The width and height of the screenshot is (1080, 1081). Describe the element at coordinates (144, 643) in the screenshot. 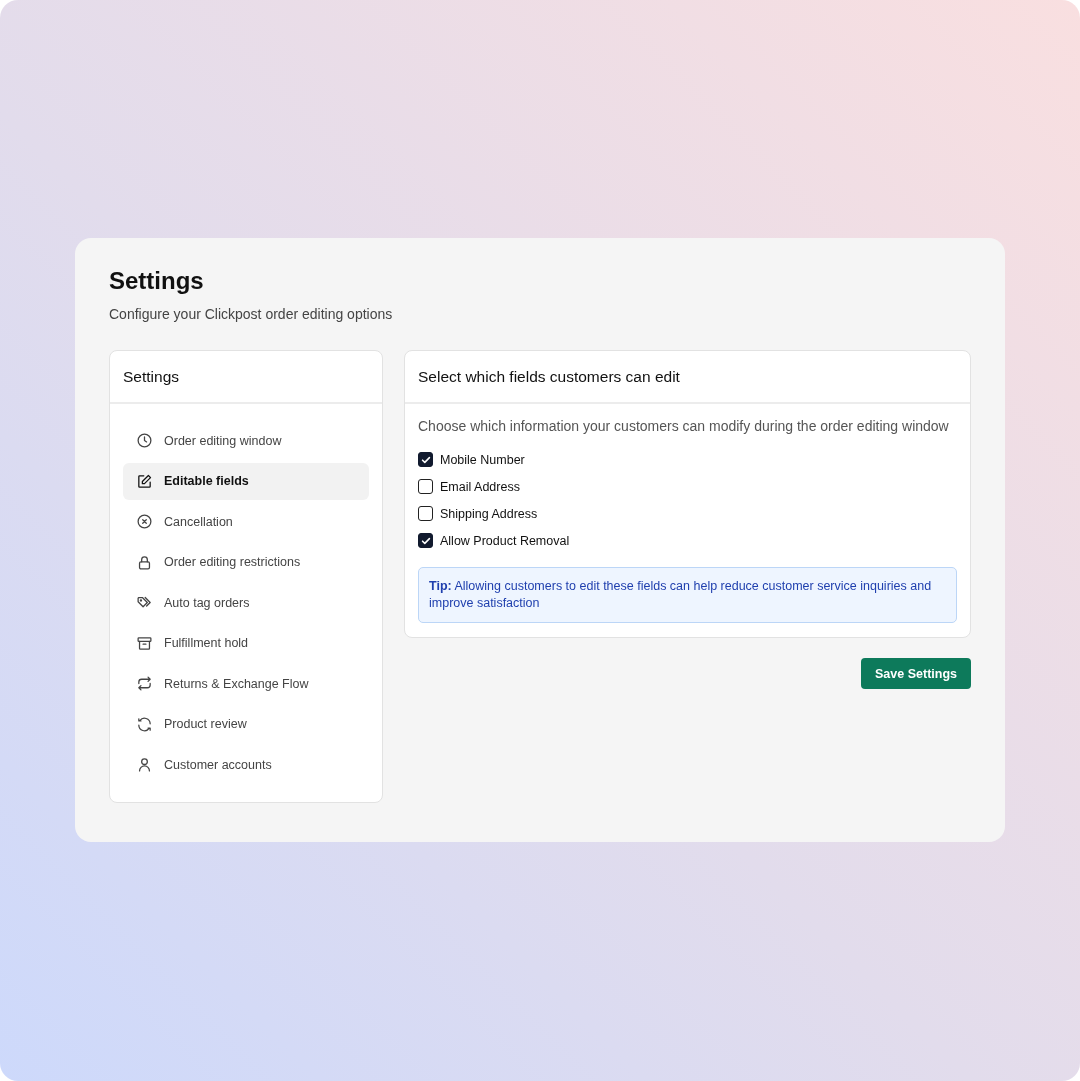

I see `archive-box-icon` at that location.